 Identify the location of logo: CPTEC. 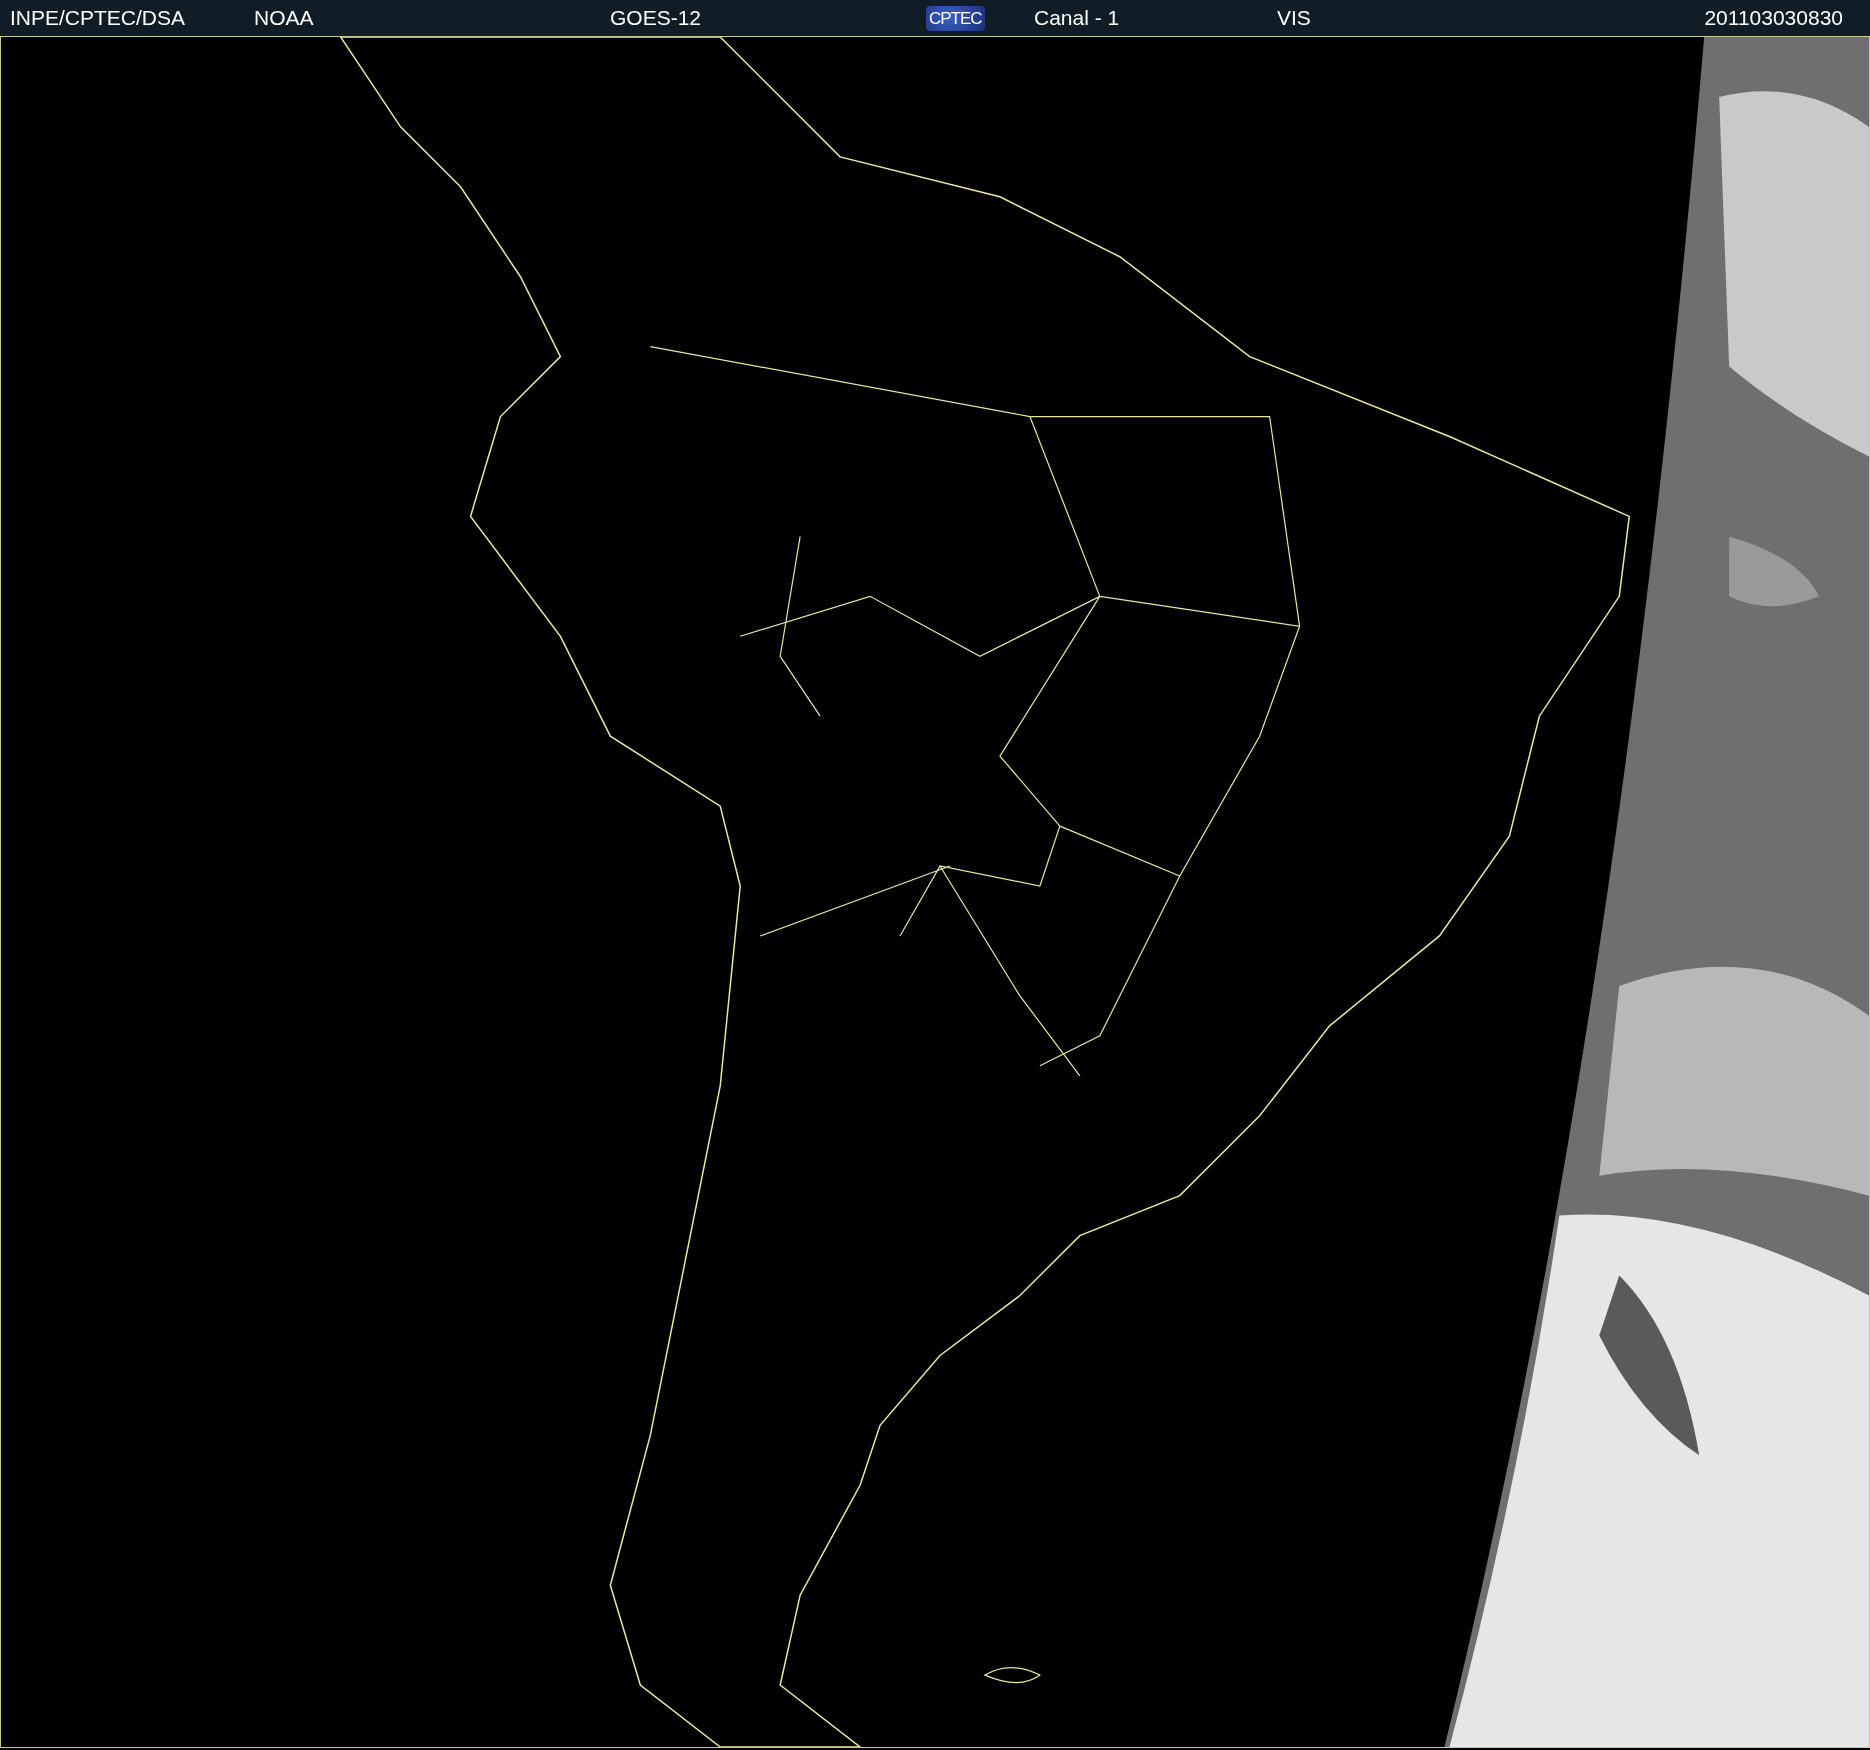
(955, 18).